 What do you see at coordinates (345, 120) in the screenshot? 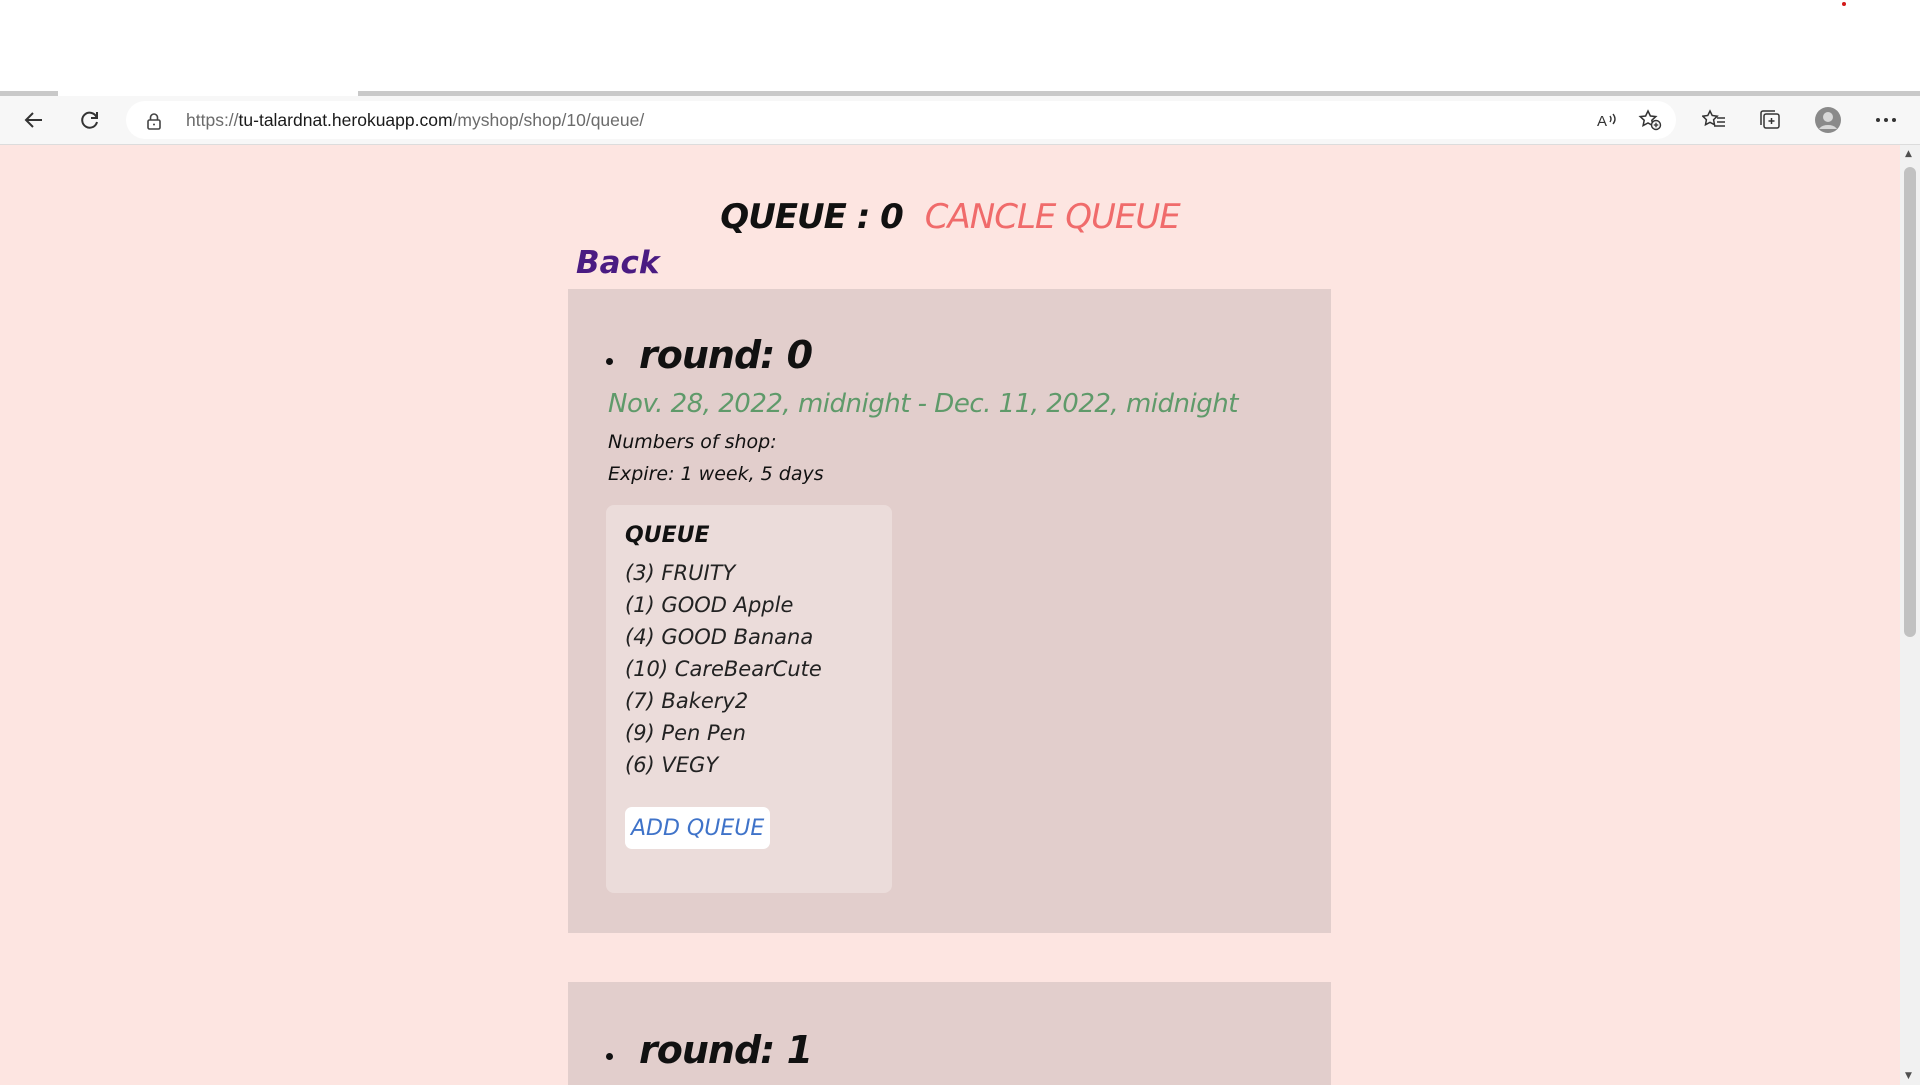
I see `url-host: tu-talardnat.herokuapp.com` at bounding box center [345, 120].